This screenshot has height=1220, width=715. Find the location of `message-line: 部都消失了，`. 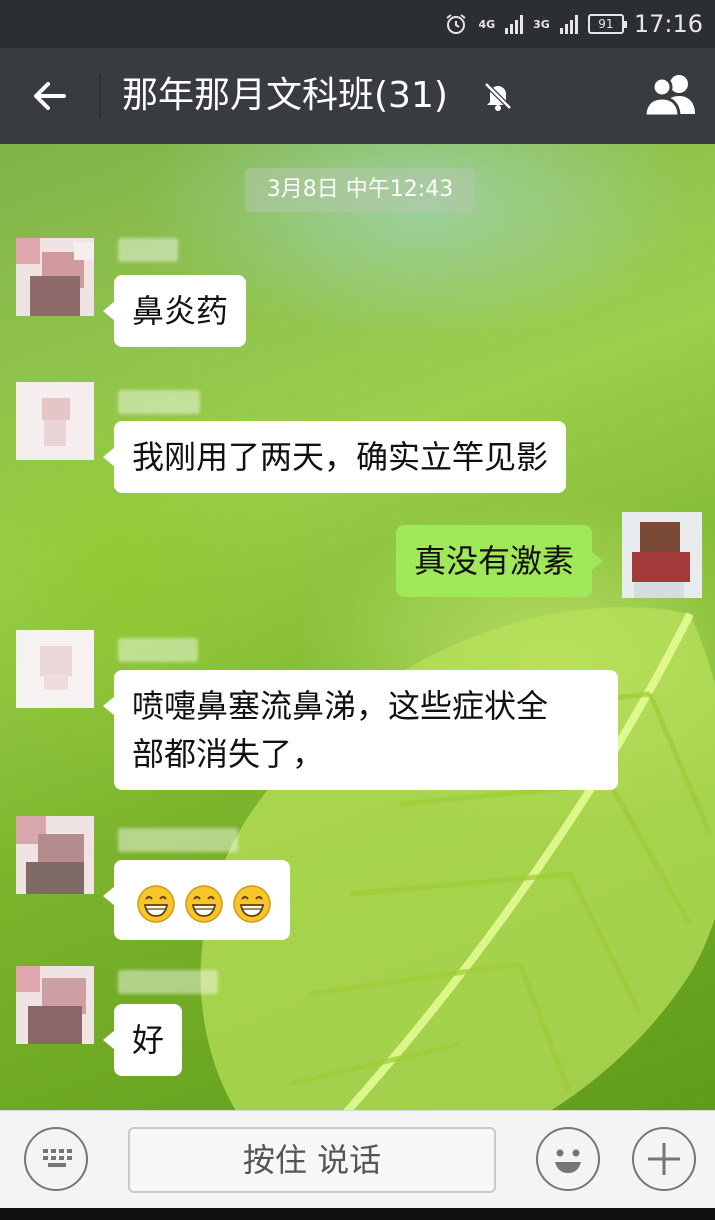

message-line: 部都消失了， is located at coordinates (228, 754).